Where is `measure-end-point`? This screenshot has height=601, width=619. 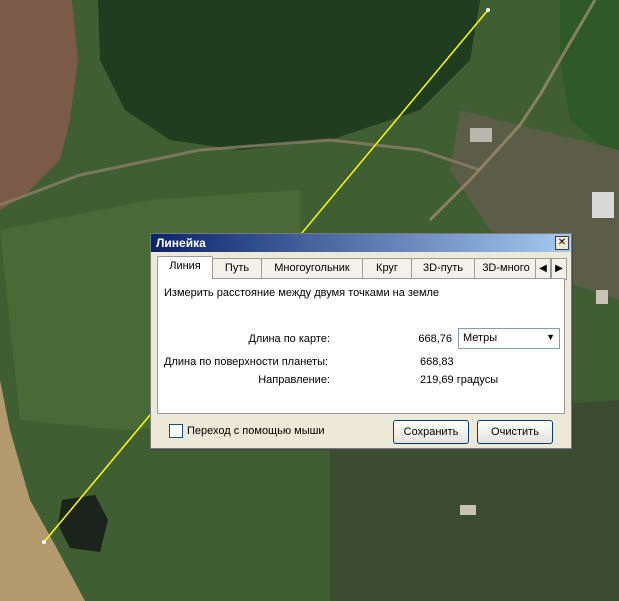 measure-end-point is located at coordinates (44, 542).